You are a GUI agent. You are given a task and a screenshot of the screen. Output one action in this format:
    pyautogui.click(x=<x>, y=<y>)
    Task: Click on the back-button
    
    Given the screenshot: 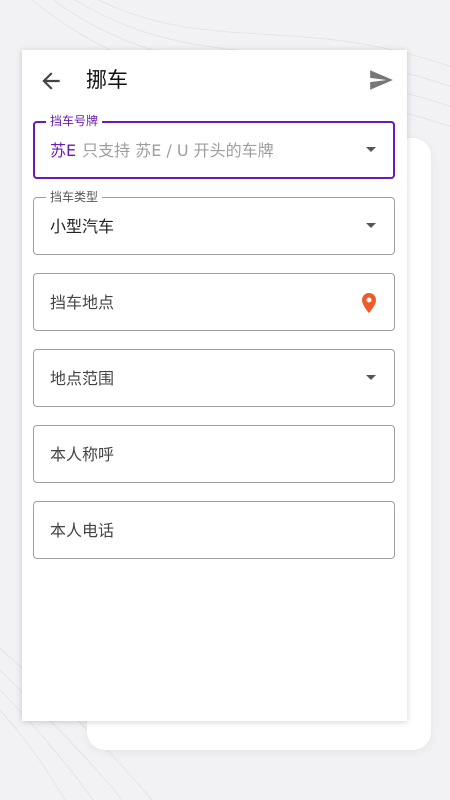 What is the action you would take?
    pyautogui.click(x=51, y=81)
    